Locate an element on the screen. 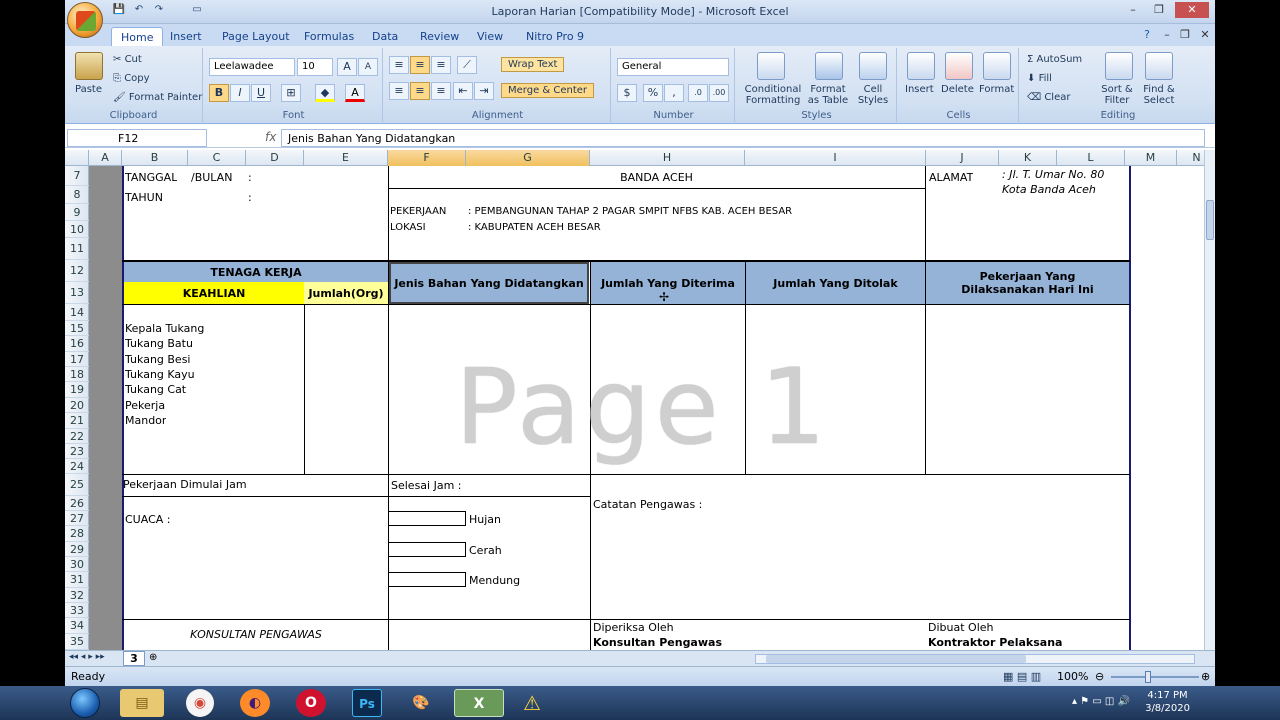 Image resolution: width=1280 pixels, height=720 pixels. increase-decimal-icon: .0 is located at coordinates (698, 93).